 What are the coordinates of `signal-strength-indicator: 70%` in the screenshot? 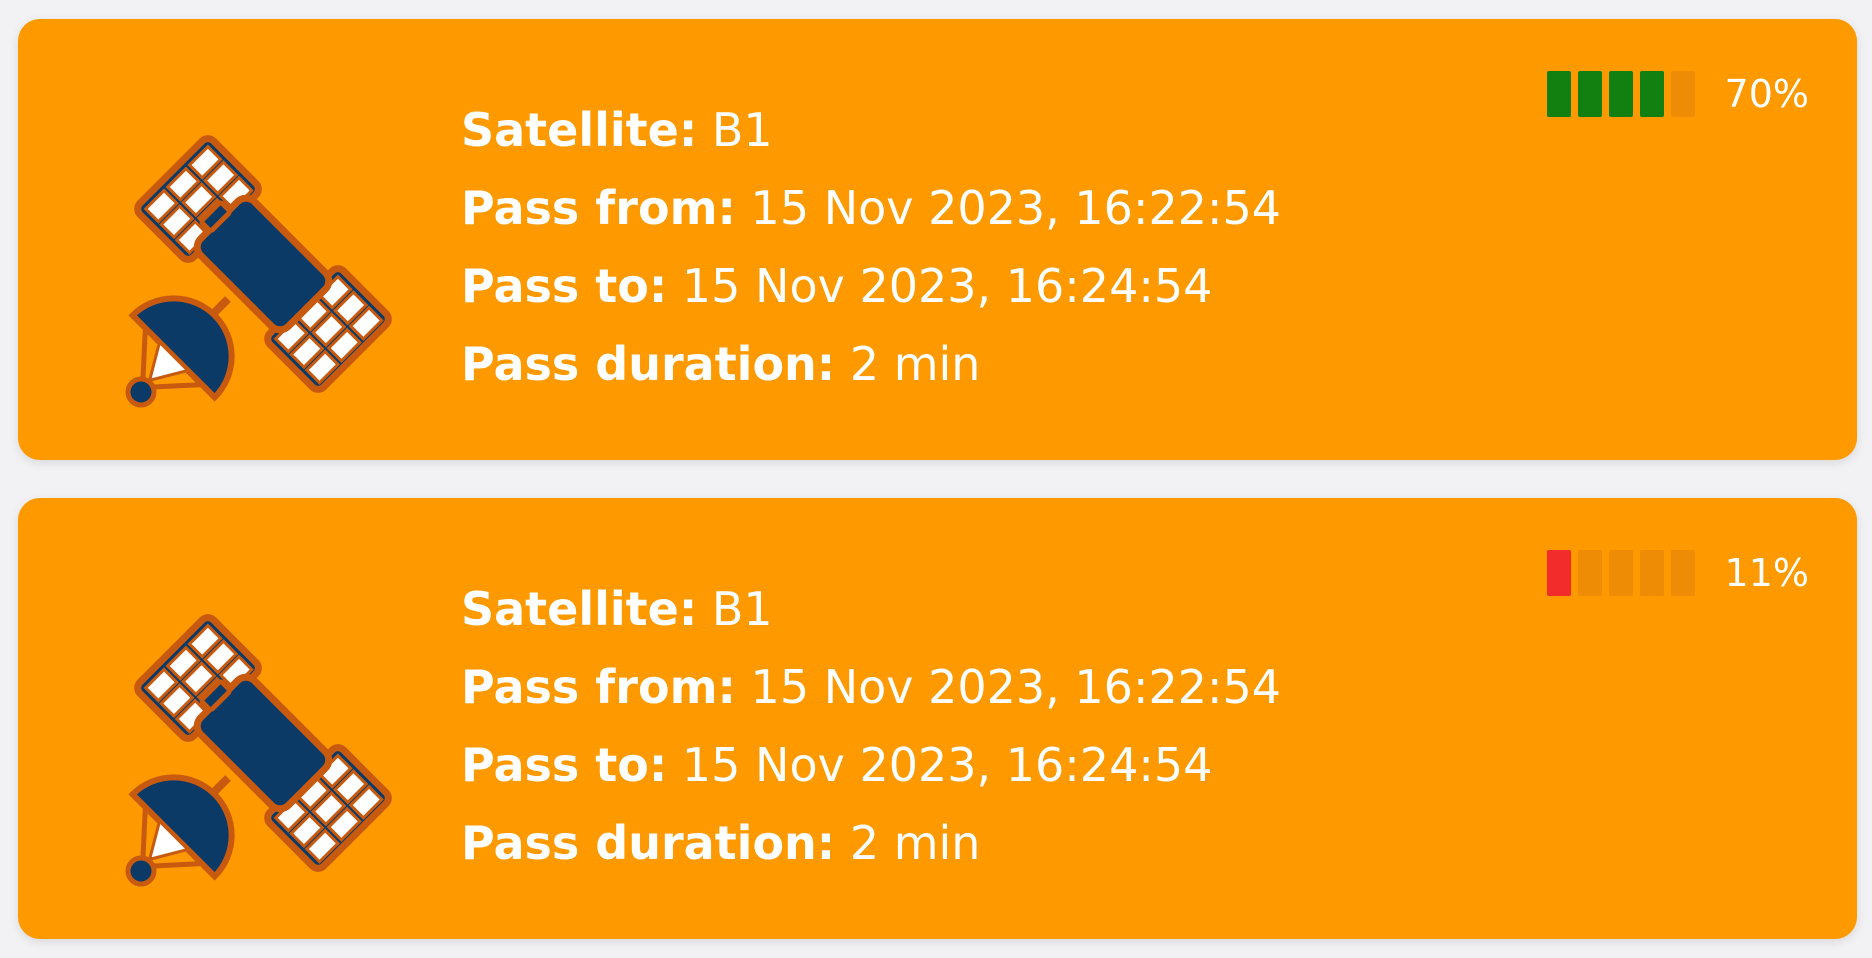 It's located at (1677, 94).